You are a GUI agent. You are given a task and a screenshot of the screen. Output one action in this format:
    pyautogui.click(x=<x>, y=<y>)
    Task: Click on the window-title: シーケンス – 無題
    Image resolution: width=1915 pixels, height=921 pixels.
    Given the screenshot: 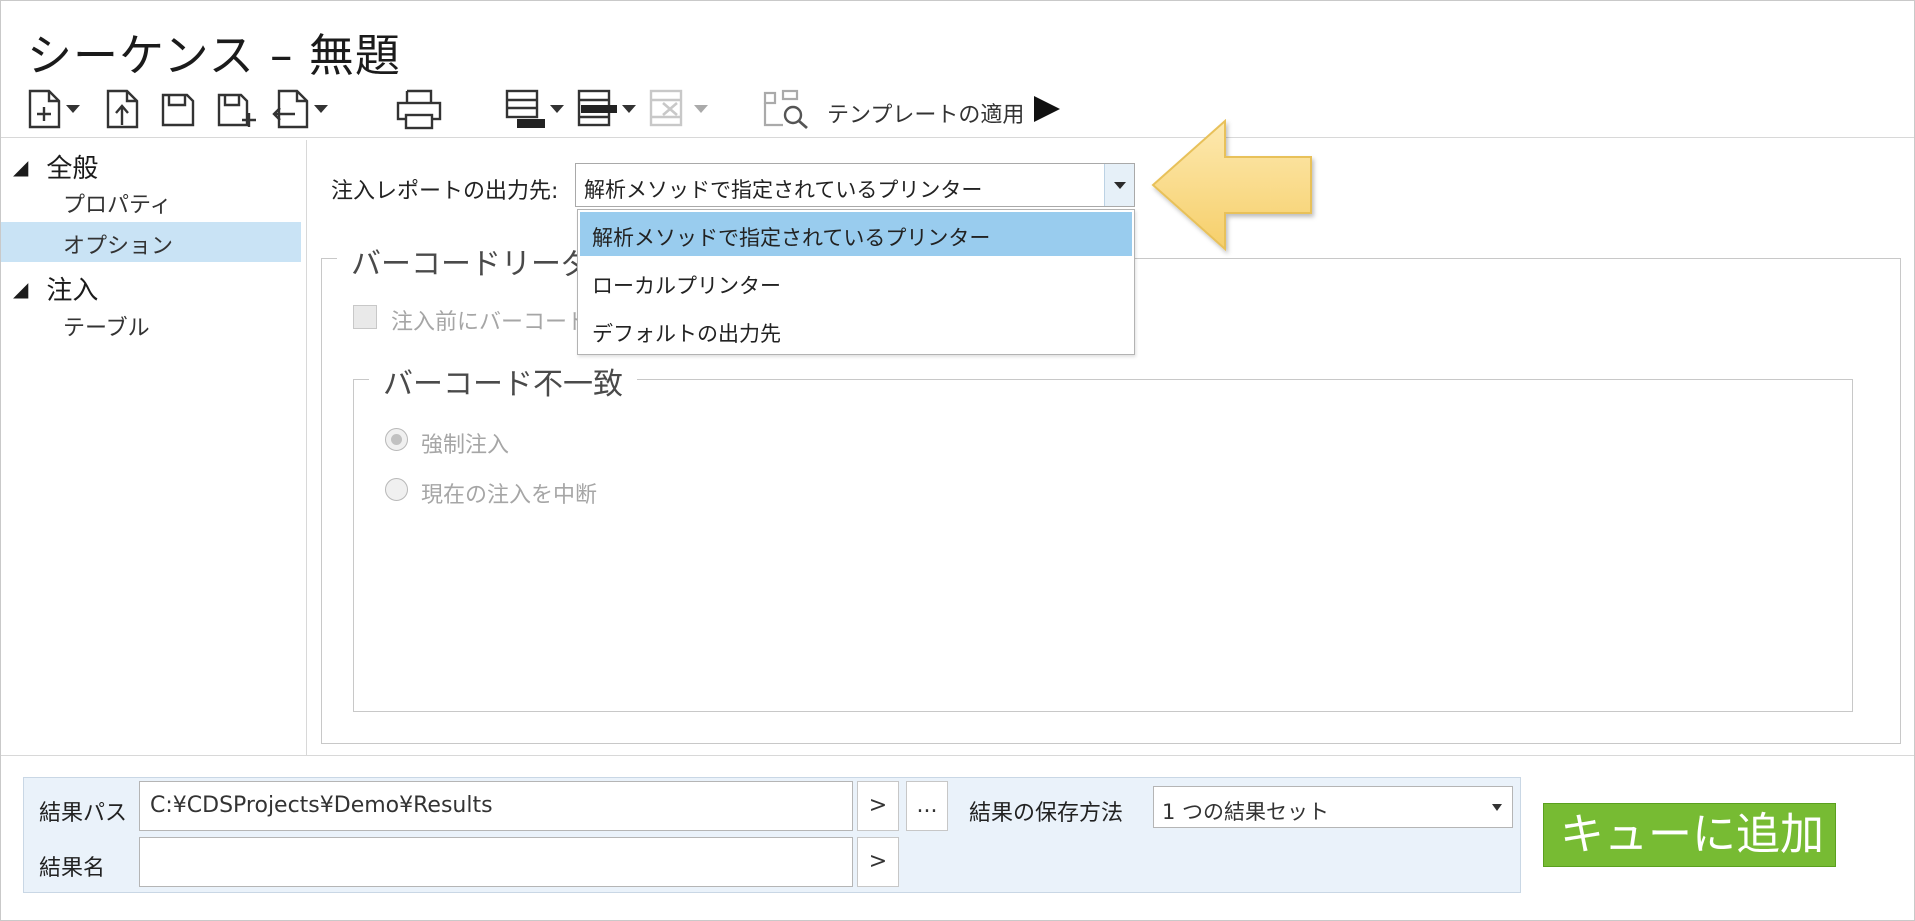 What is the action you would take?
    pyautogui.click(x=214, y=55)
    